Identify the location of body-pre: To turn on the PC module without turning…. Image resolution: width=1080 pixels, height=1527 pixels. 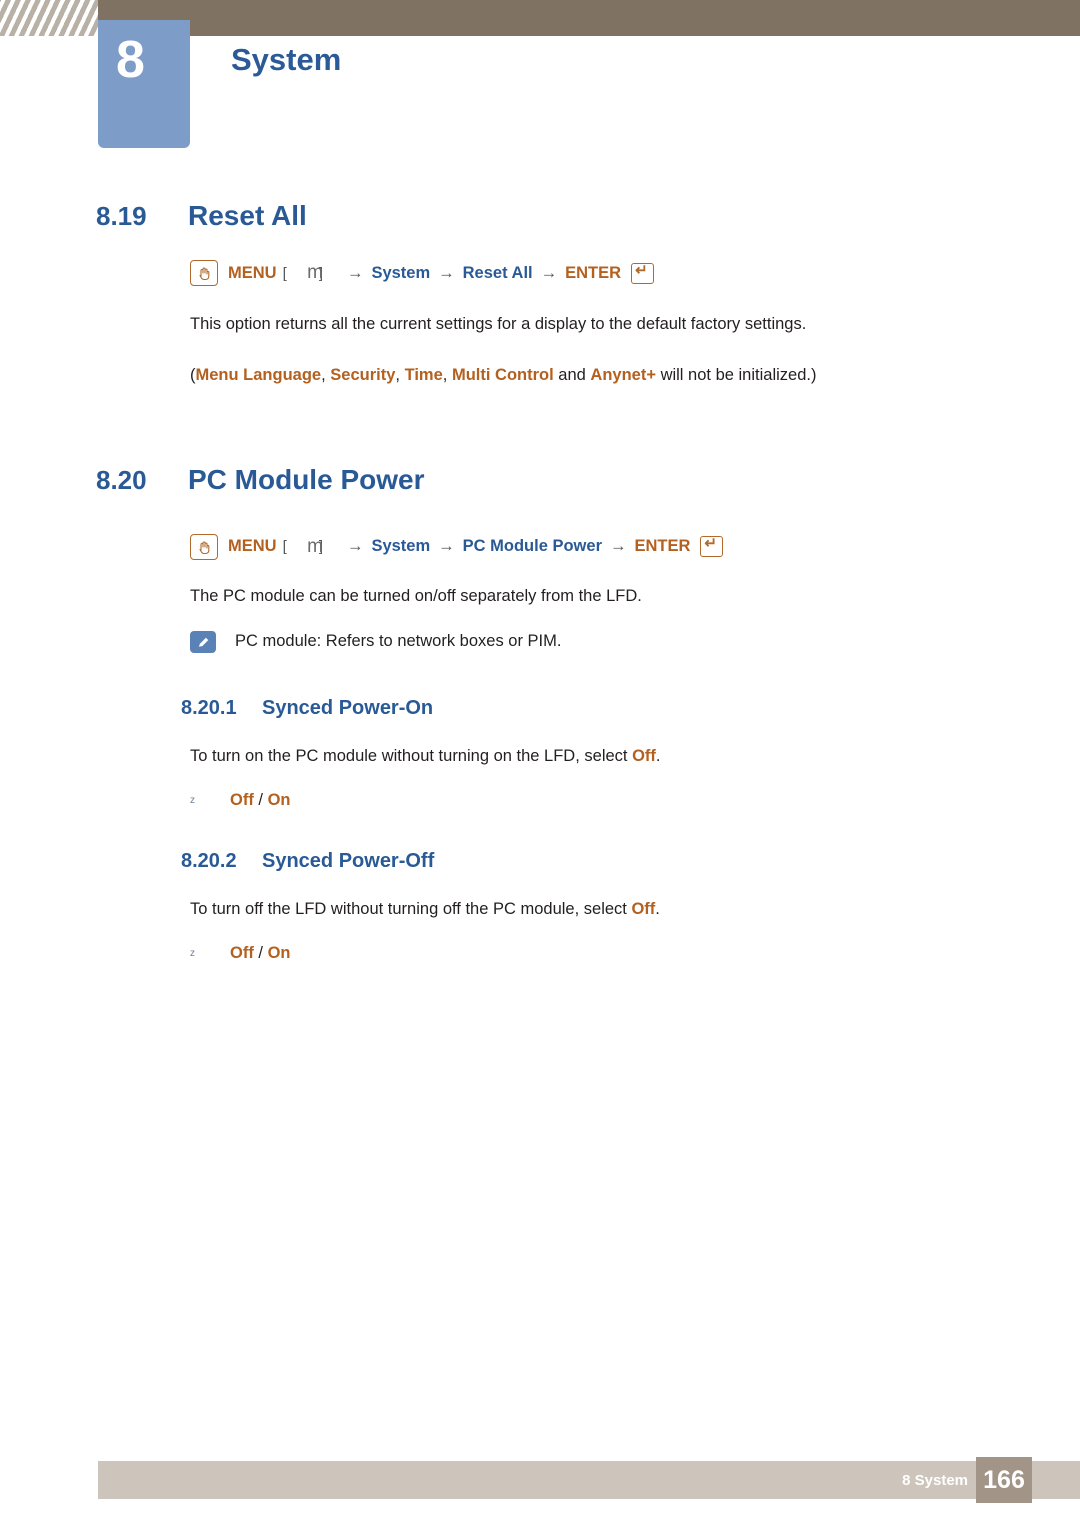
(411, 756).